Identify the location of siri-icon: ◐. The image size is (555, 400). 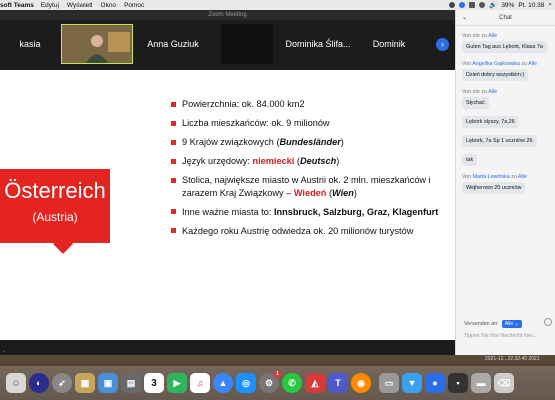
(39, 383).